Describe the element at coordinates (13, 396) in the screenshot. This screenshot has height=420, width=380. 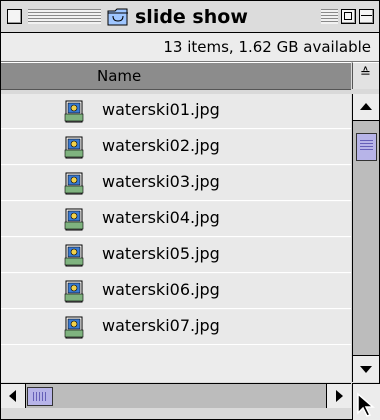
I see `scroll-left-arrow-icon` at that location.